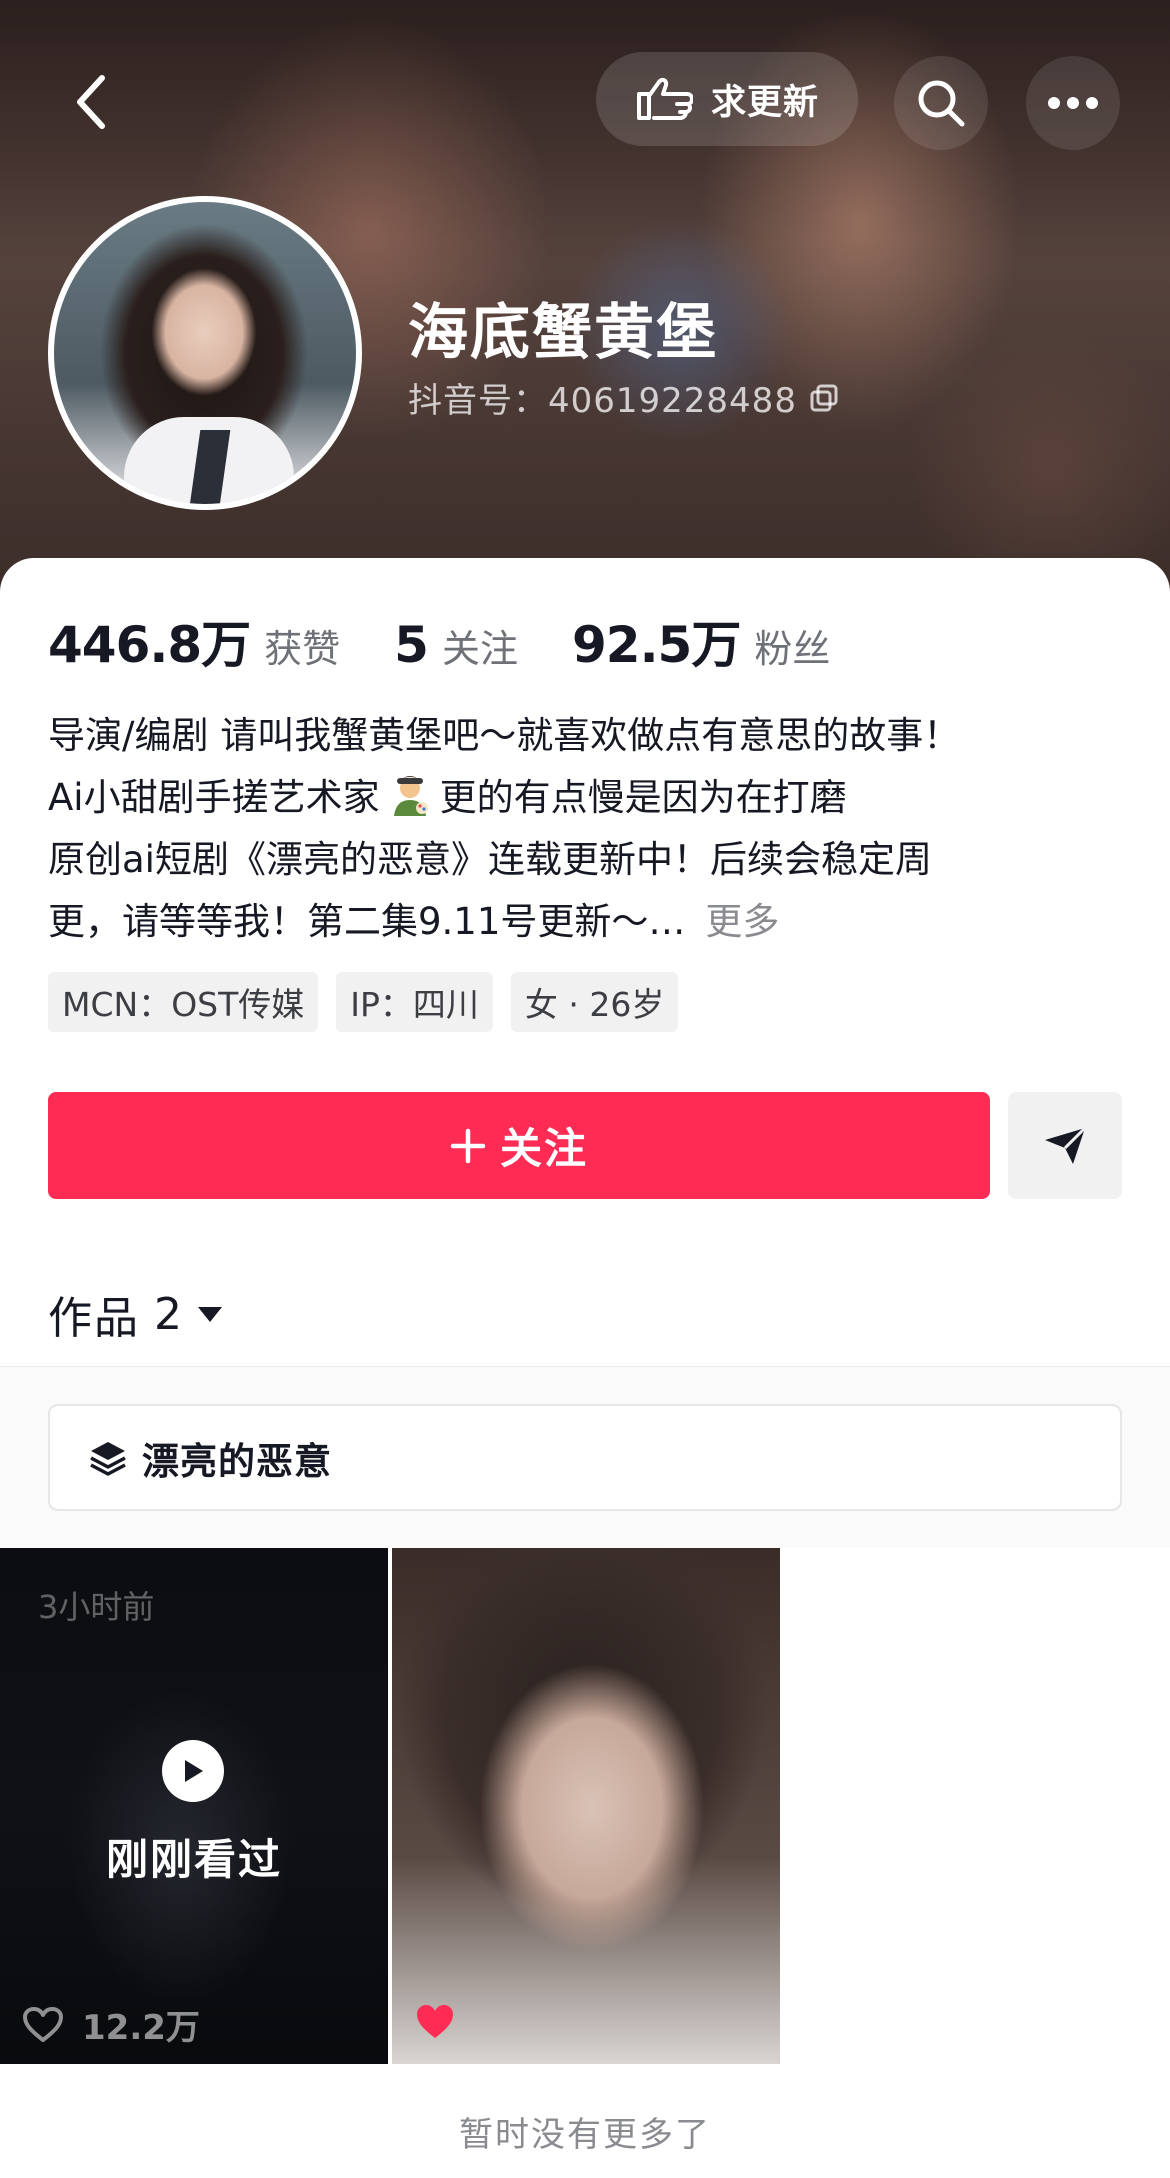 The image size is (1170, 2178). I want to click on request-update-label: 求更新, so click(764, 102).